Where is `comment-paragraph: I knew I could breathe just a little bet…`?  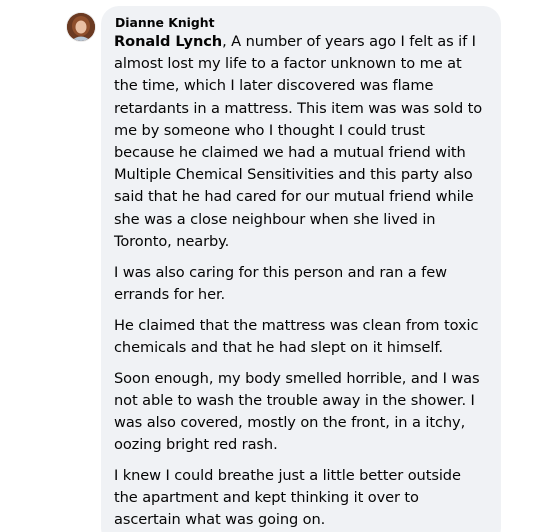 comment-paragraph: I knew I could breathe just a little bet… is located at coordinates (287, 498).